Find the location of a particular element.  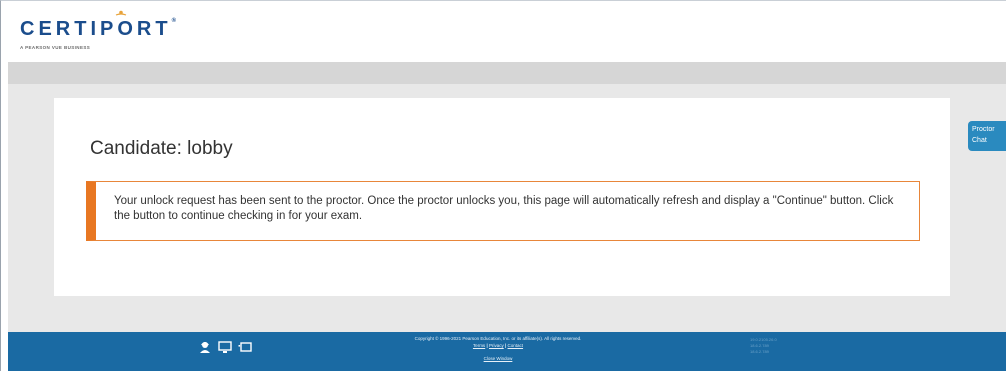

certiport-logo: CERTIPORT® A PEARSON VUE BUSINESS is located at coordinates (100, 30).